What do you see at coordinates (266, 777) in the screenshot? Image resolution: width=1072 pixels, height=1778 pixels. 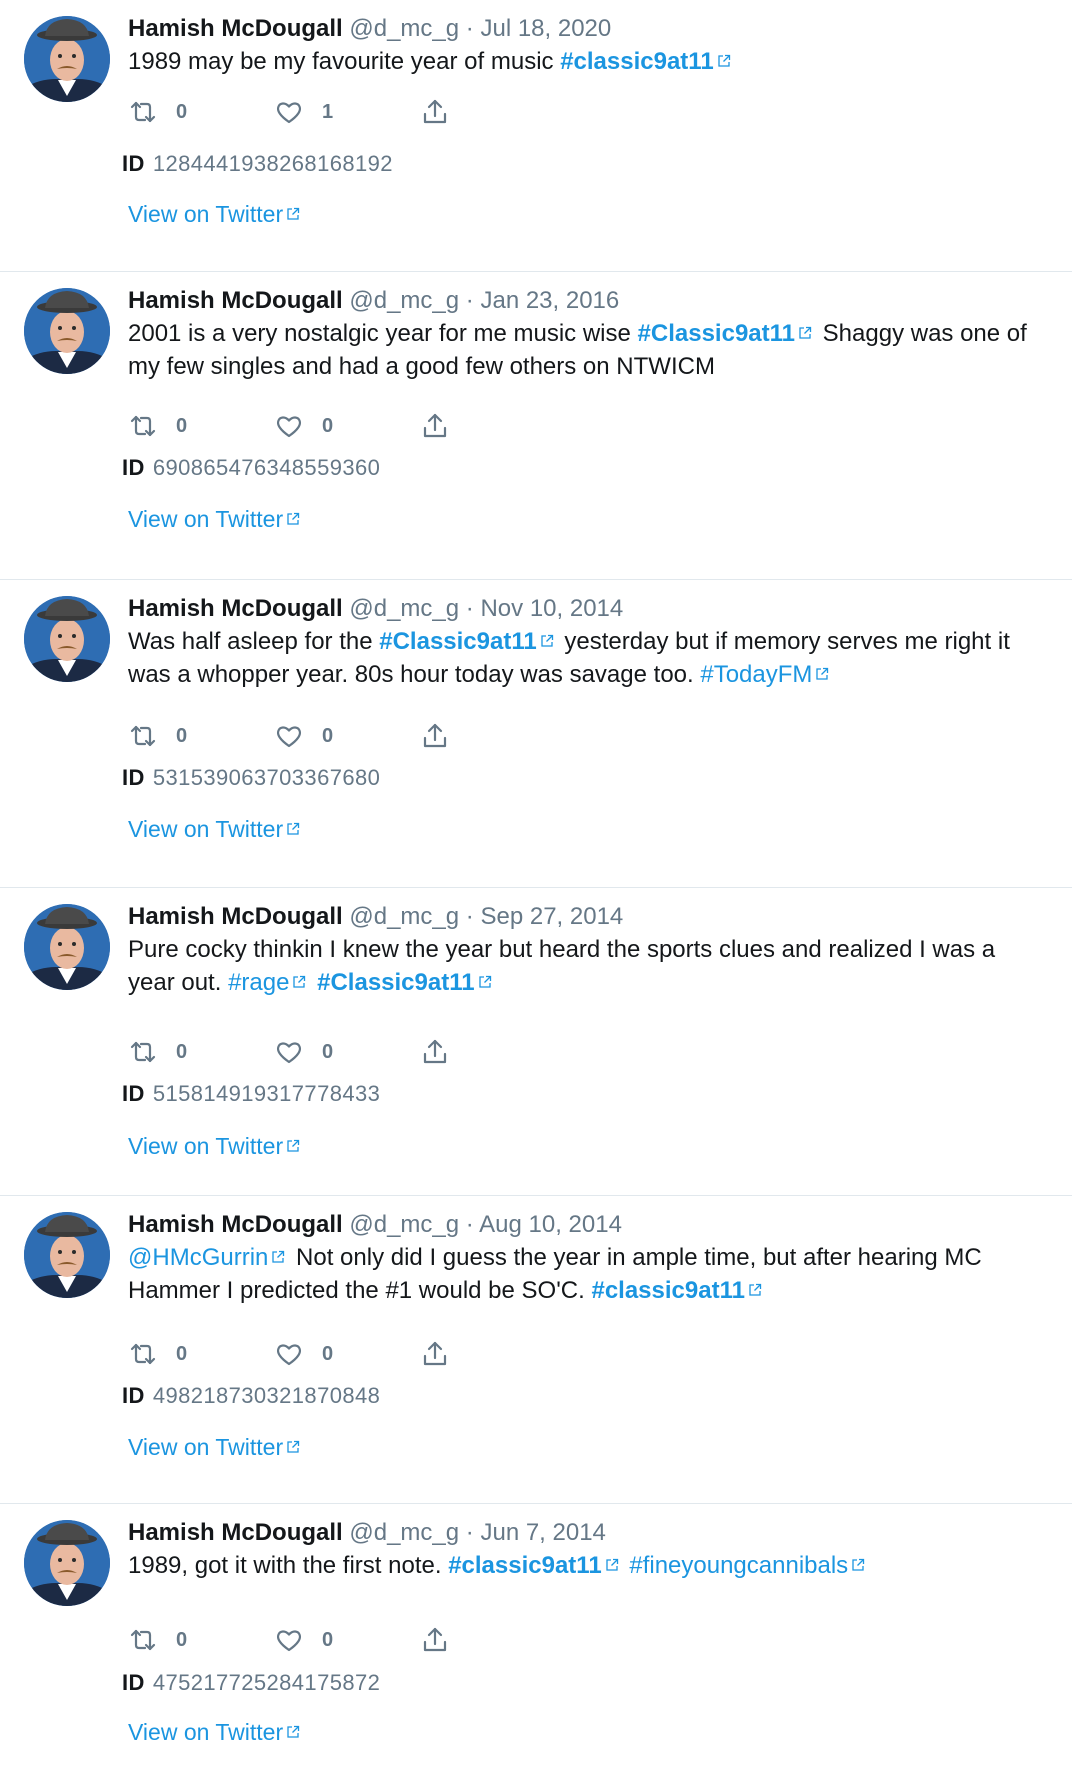 I see `tweet-id-value: 531539063703367680` at bounding box center [266, 777].